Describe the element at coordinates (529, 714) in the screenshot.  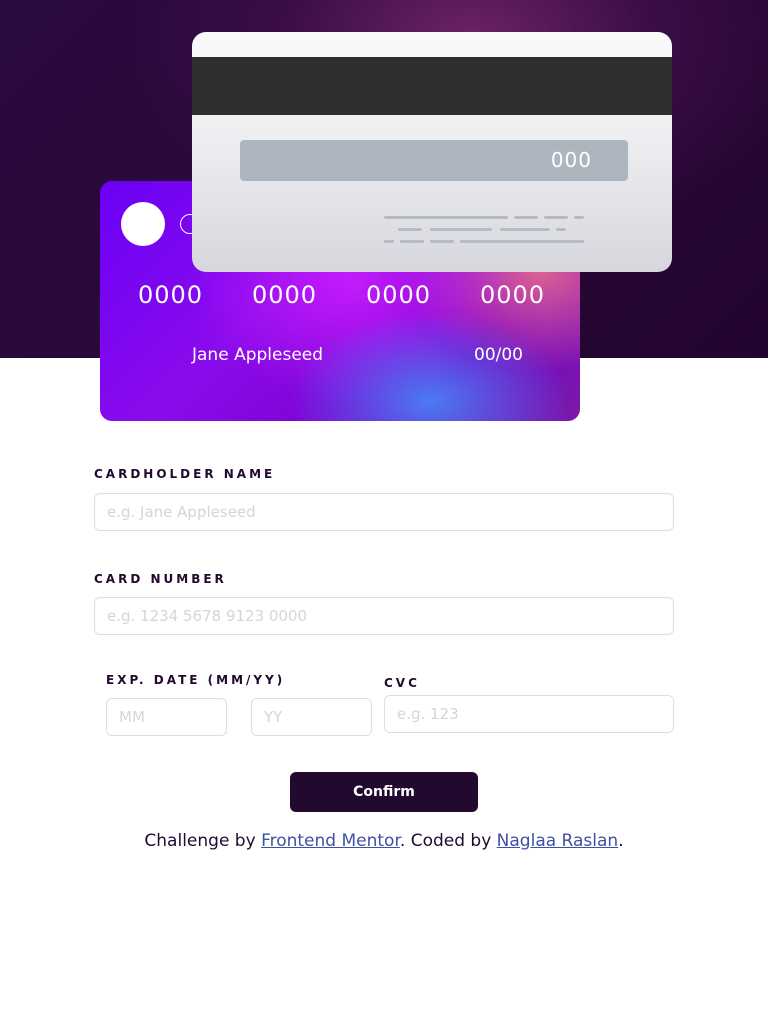
I see `cvc-input` at that location.